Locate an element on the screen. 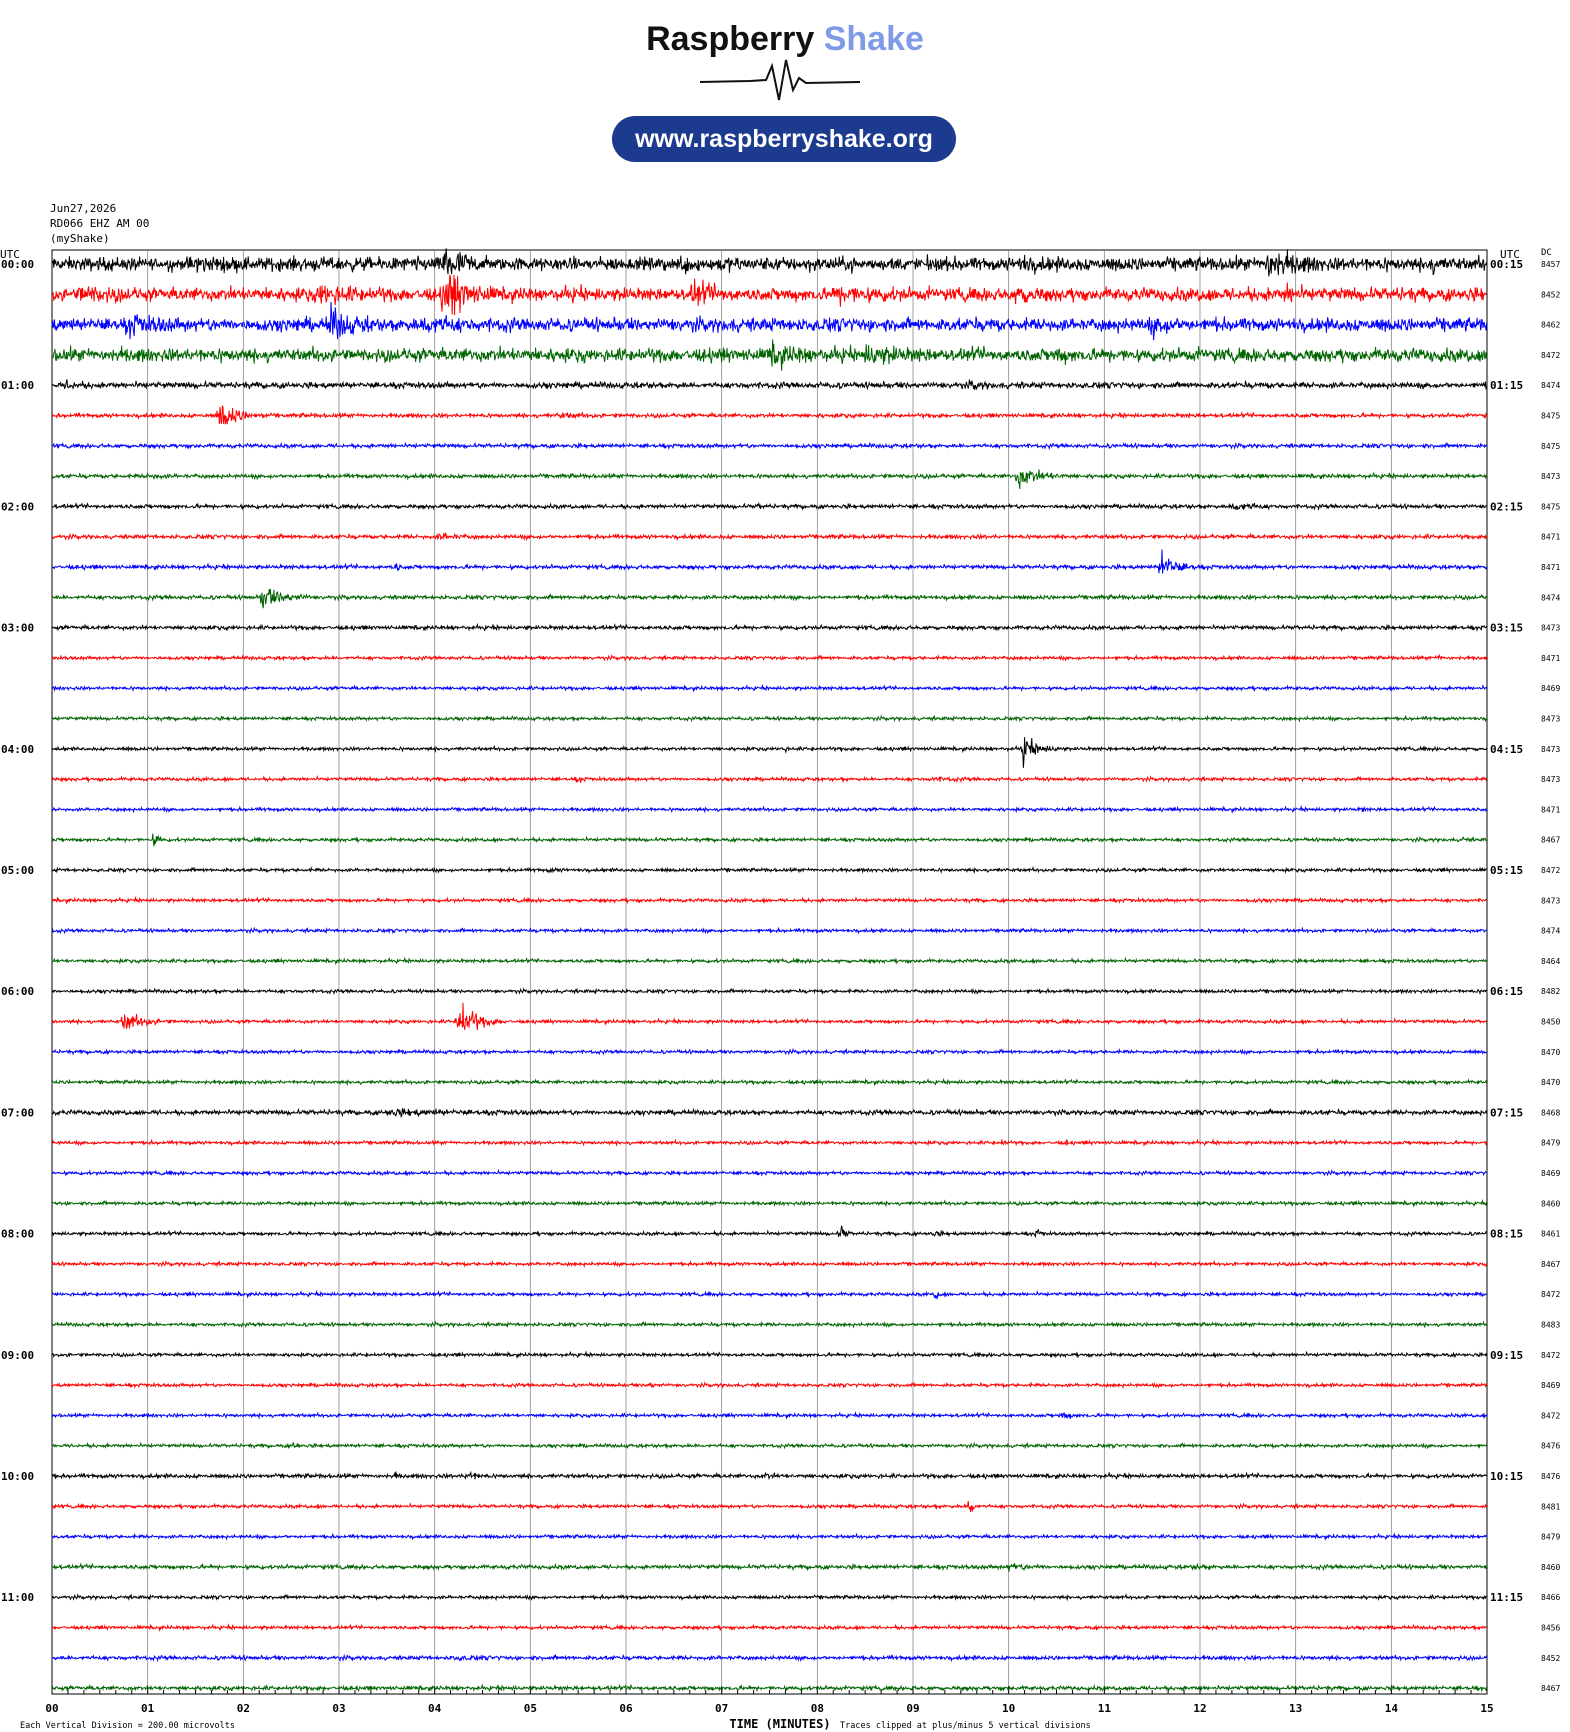 Image resolution: width=1570 pixels, height=1732 pixels. dc-column-title: DC is located at coordinates (1546, 253).